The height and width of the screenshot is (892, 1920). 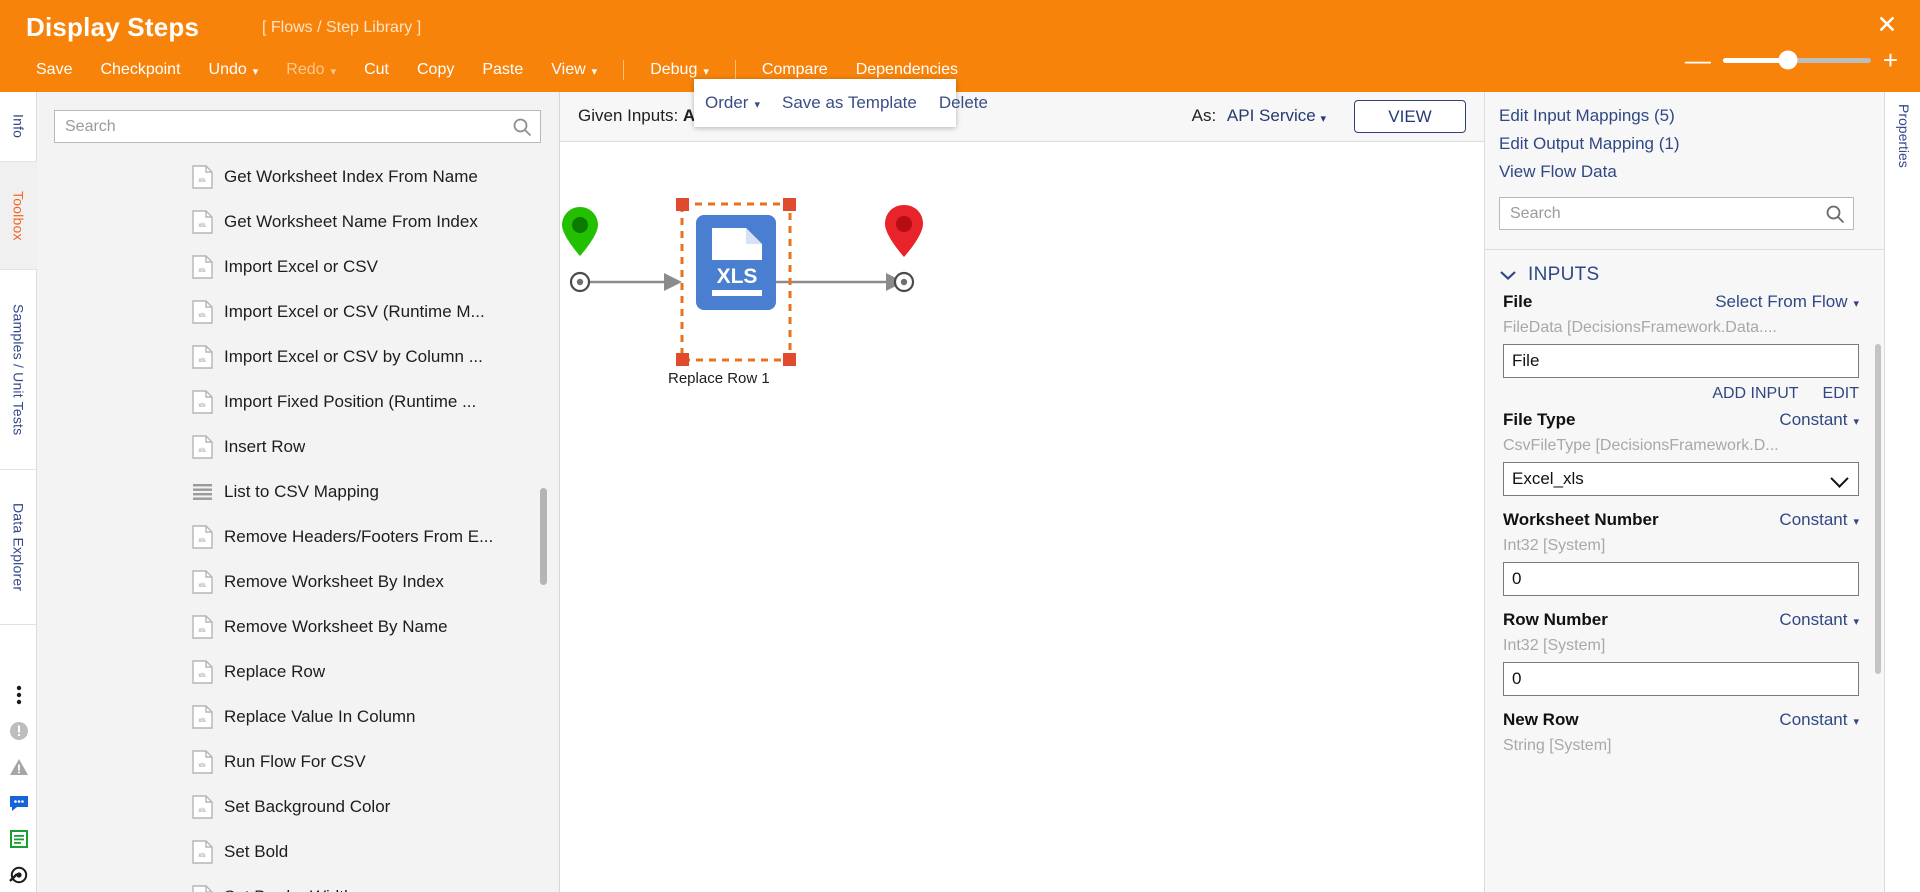 What do you see at coordinates (298, 806) in the screenshot?
I see `toolbox-step-item: xls Set Background Color` at bounding box center [298, 806].